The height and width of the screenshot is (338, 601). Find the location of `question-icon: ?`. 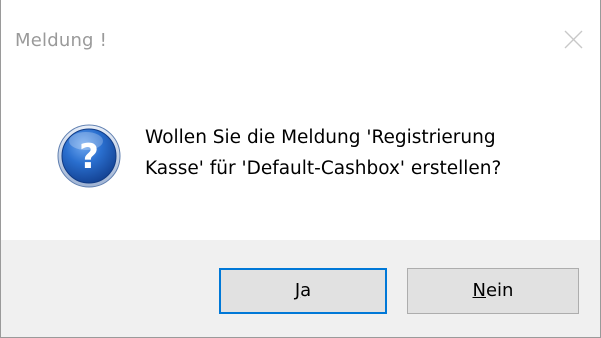

question-icon: ? is located at coordinates (89, 156).